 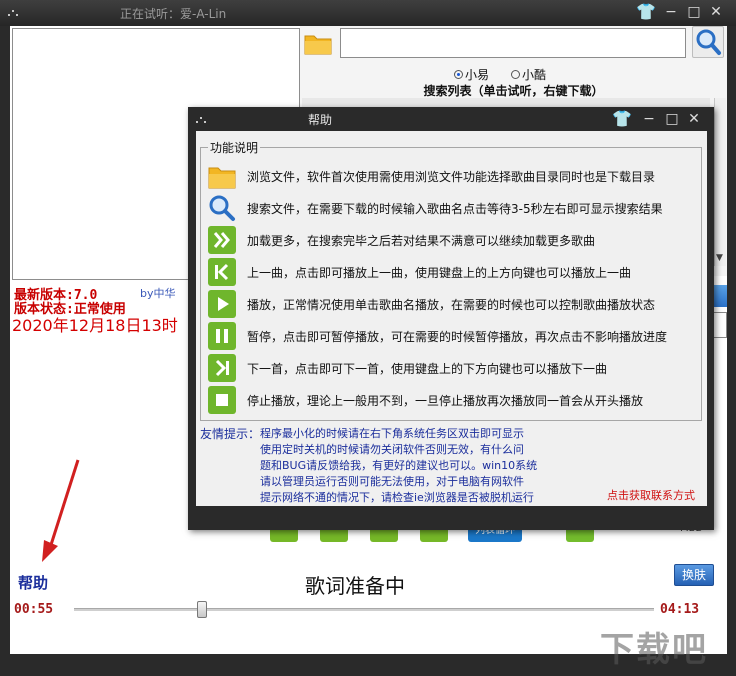 What do you see at coordinates (646, 12) in the screenshot?
I see `skin-shirt-icon: 👕` at bounding box center [646, 12].